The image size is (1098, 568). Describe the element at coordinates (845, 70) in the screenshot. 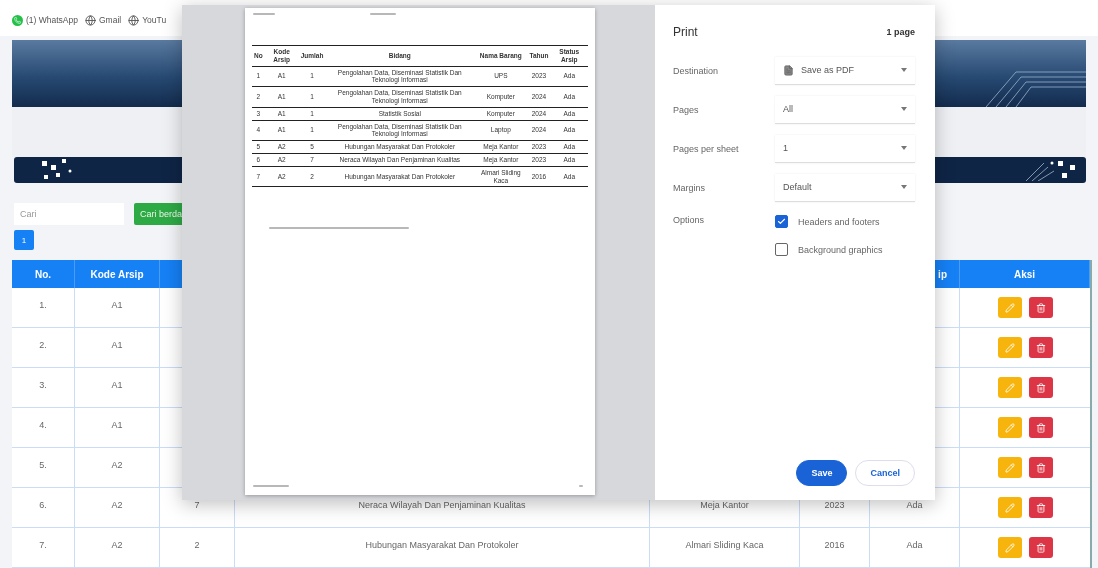

I see `setting-select: Save as PDF` at that location.